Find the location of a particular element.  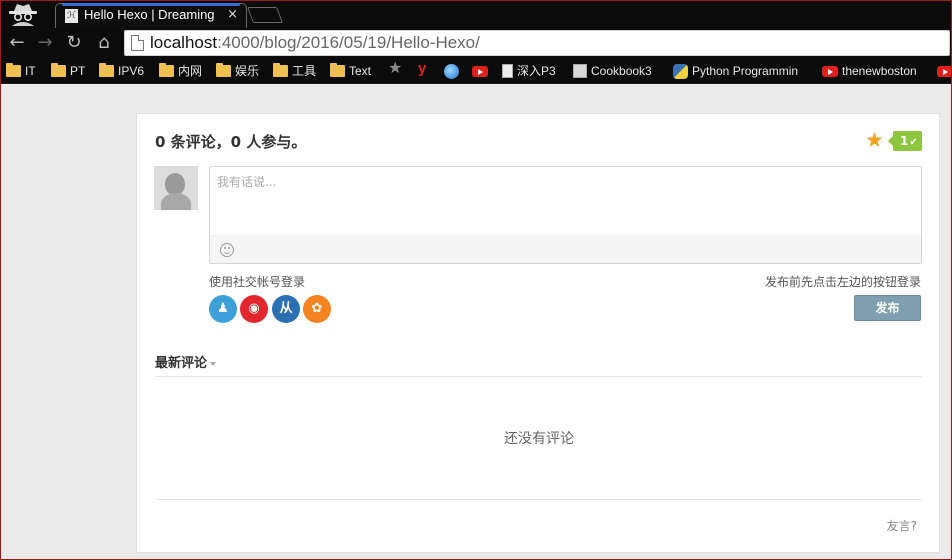

empty-comments-text: 还没有评论 is located at coordinates (539, 439).